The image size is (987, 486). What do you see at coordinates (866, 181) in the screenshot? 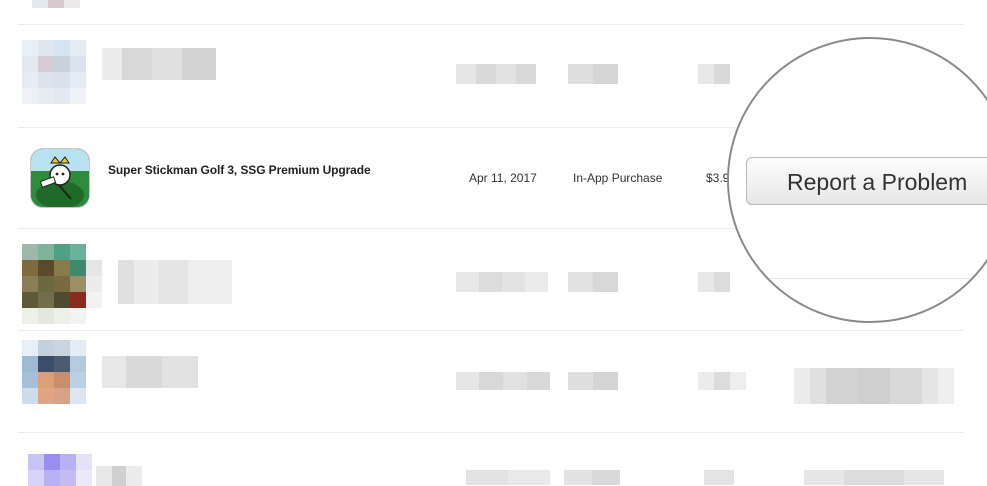
I see `report-problem-button: Report a Problem` at bounding box center [866, 181].